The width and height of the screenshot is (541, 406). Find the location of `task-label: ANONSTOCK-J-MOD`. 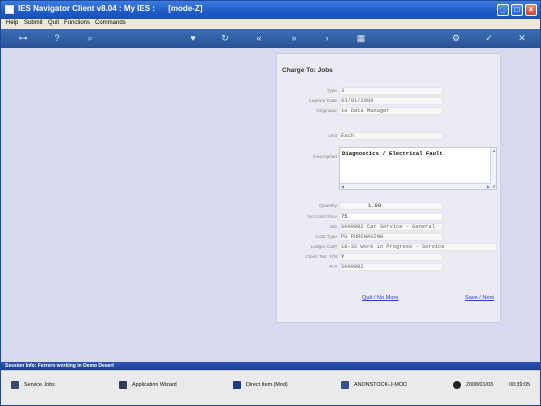

task-label: ANONSTOCK-J-MOD is located at coordinates (380, 385).